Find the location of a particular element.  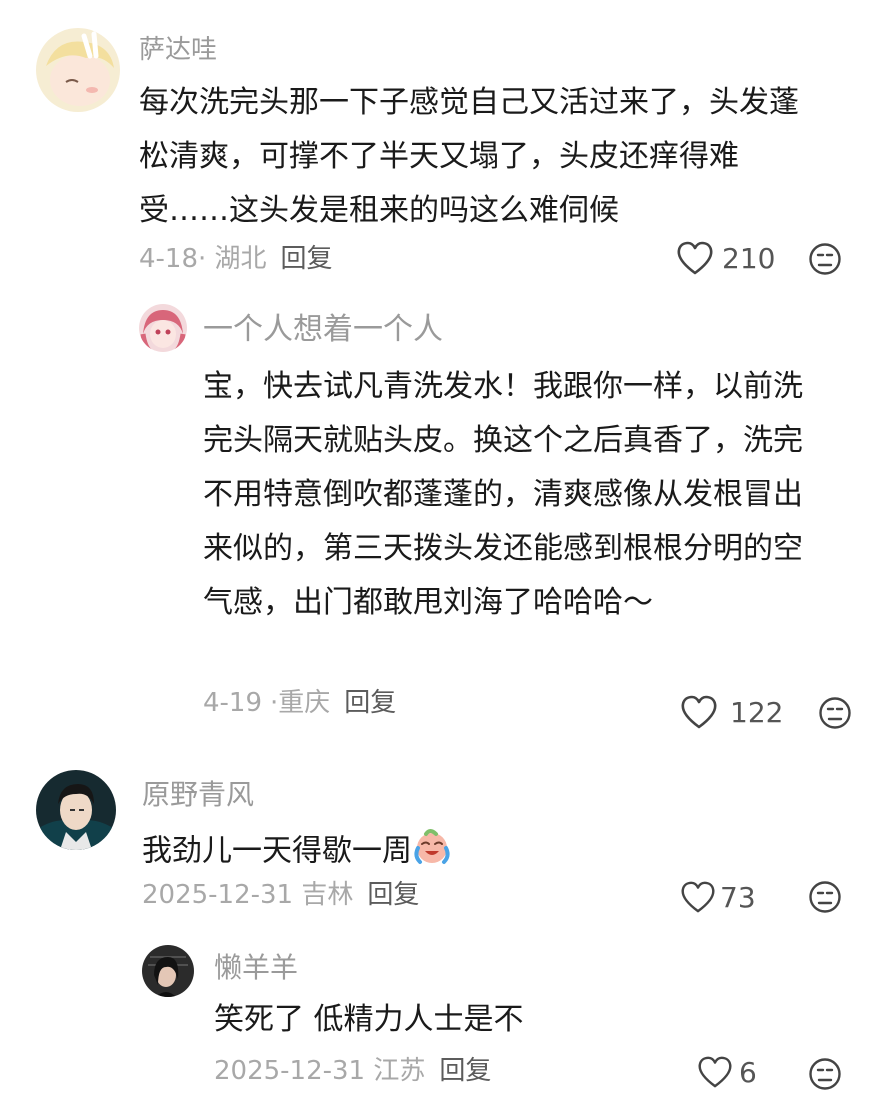

comment-text: 笑死了 低精力人士是不 is located at coordinates (369, 1019).